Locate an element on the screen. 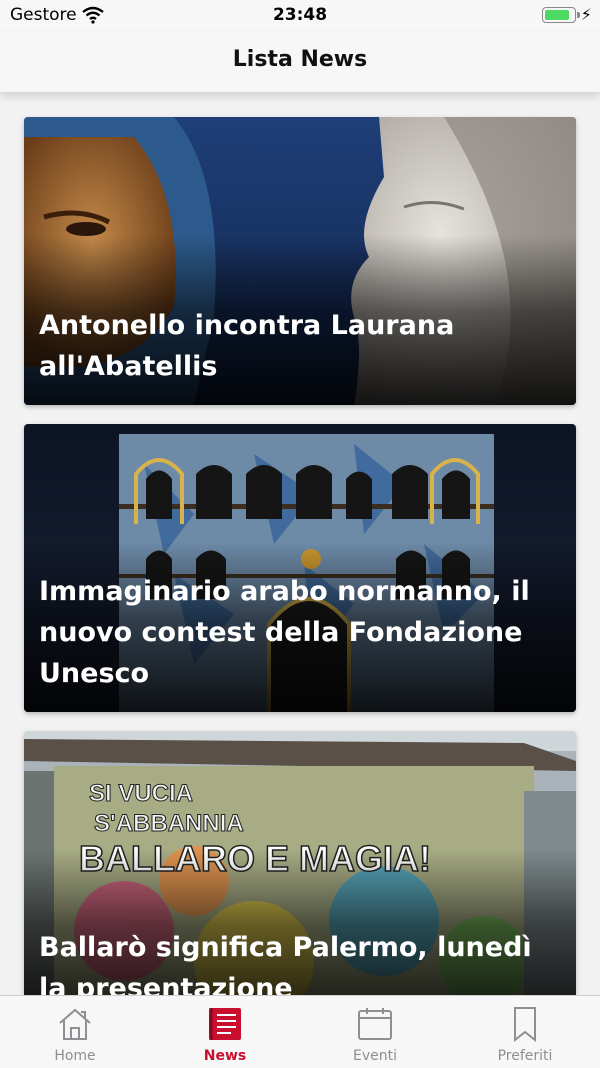 The image size is (600, 1068). tab-home: Home is located at coordinates (75, 1032).